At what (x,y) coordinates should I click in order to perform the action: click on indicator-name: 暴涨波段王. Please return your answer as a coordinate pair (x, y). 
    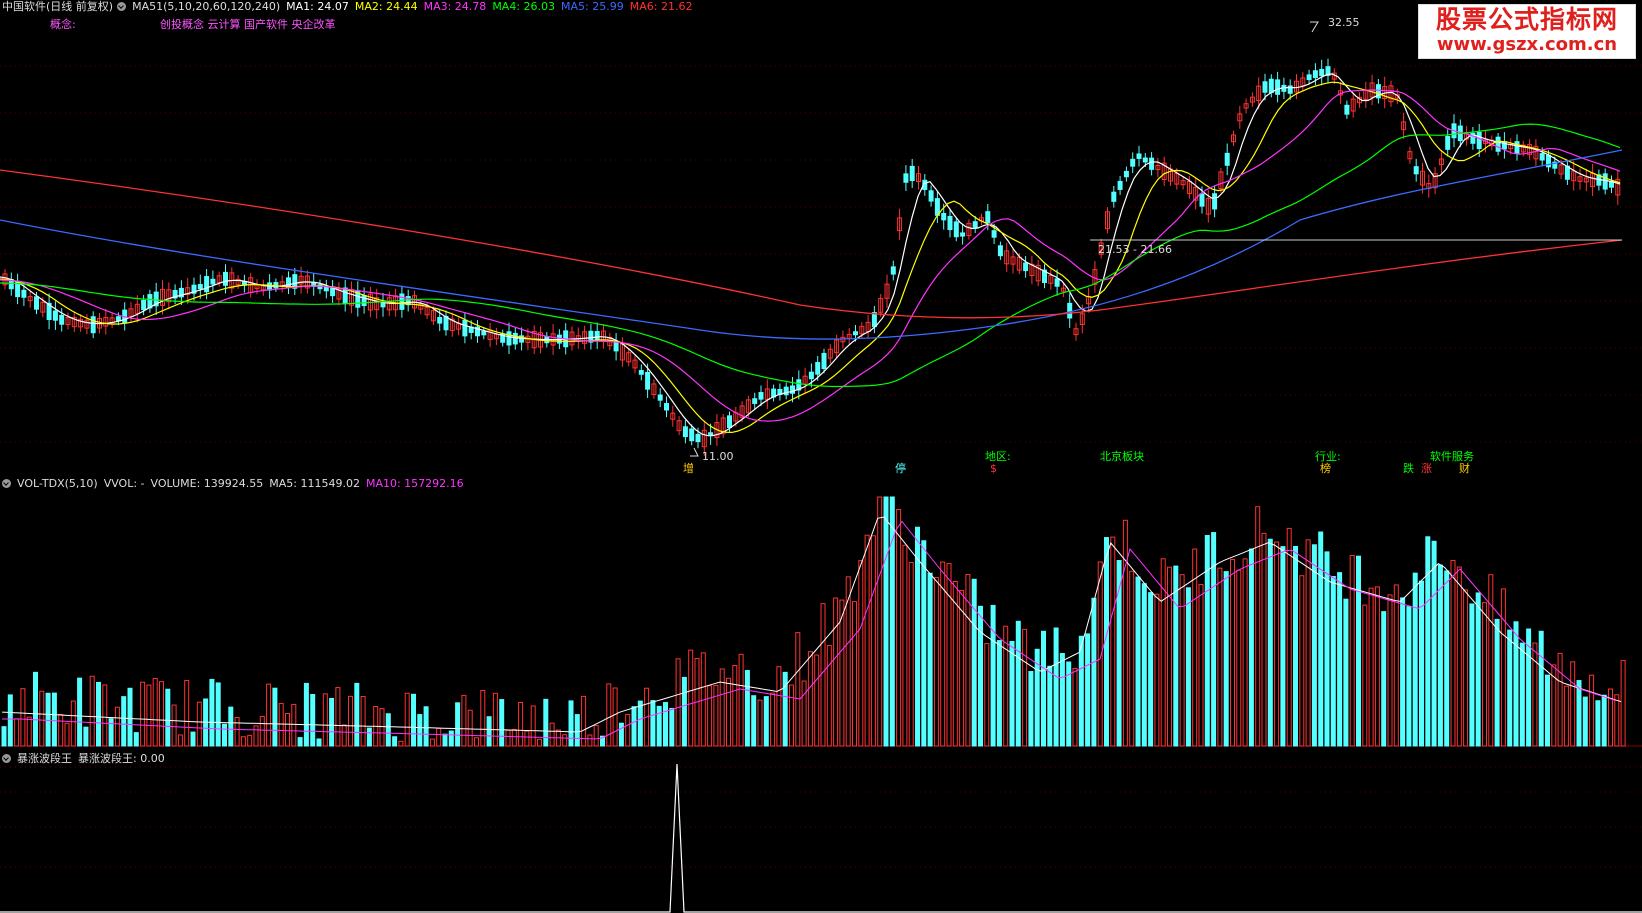
    Looking at the image, I should click on (44, 758).